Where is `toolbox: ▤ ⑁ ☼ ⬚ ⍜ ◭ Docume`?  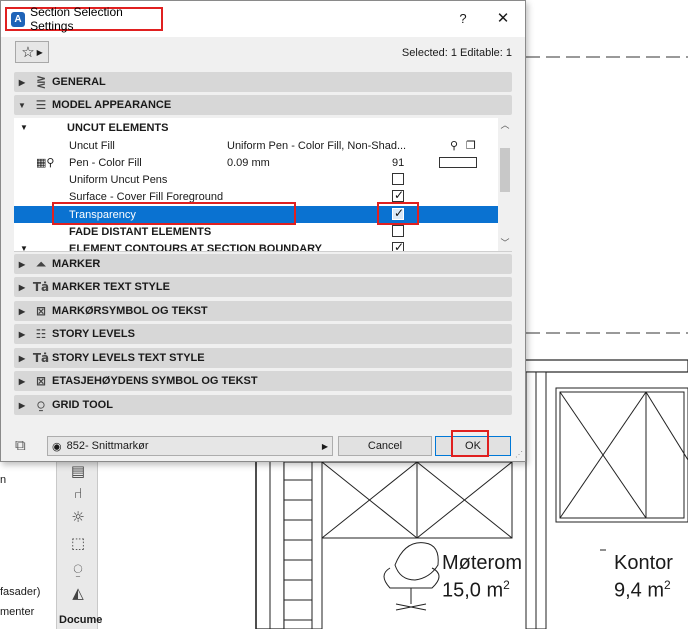
toolbox: ▤ ⑁ ☼ ⬚ ⍜ ◭ Docume is located at coordinates (79, 545).